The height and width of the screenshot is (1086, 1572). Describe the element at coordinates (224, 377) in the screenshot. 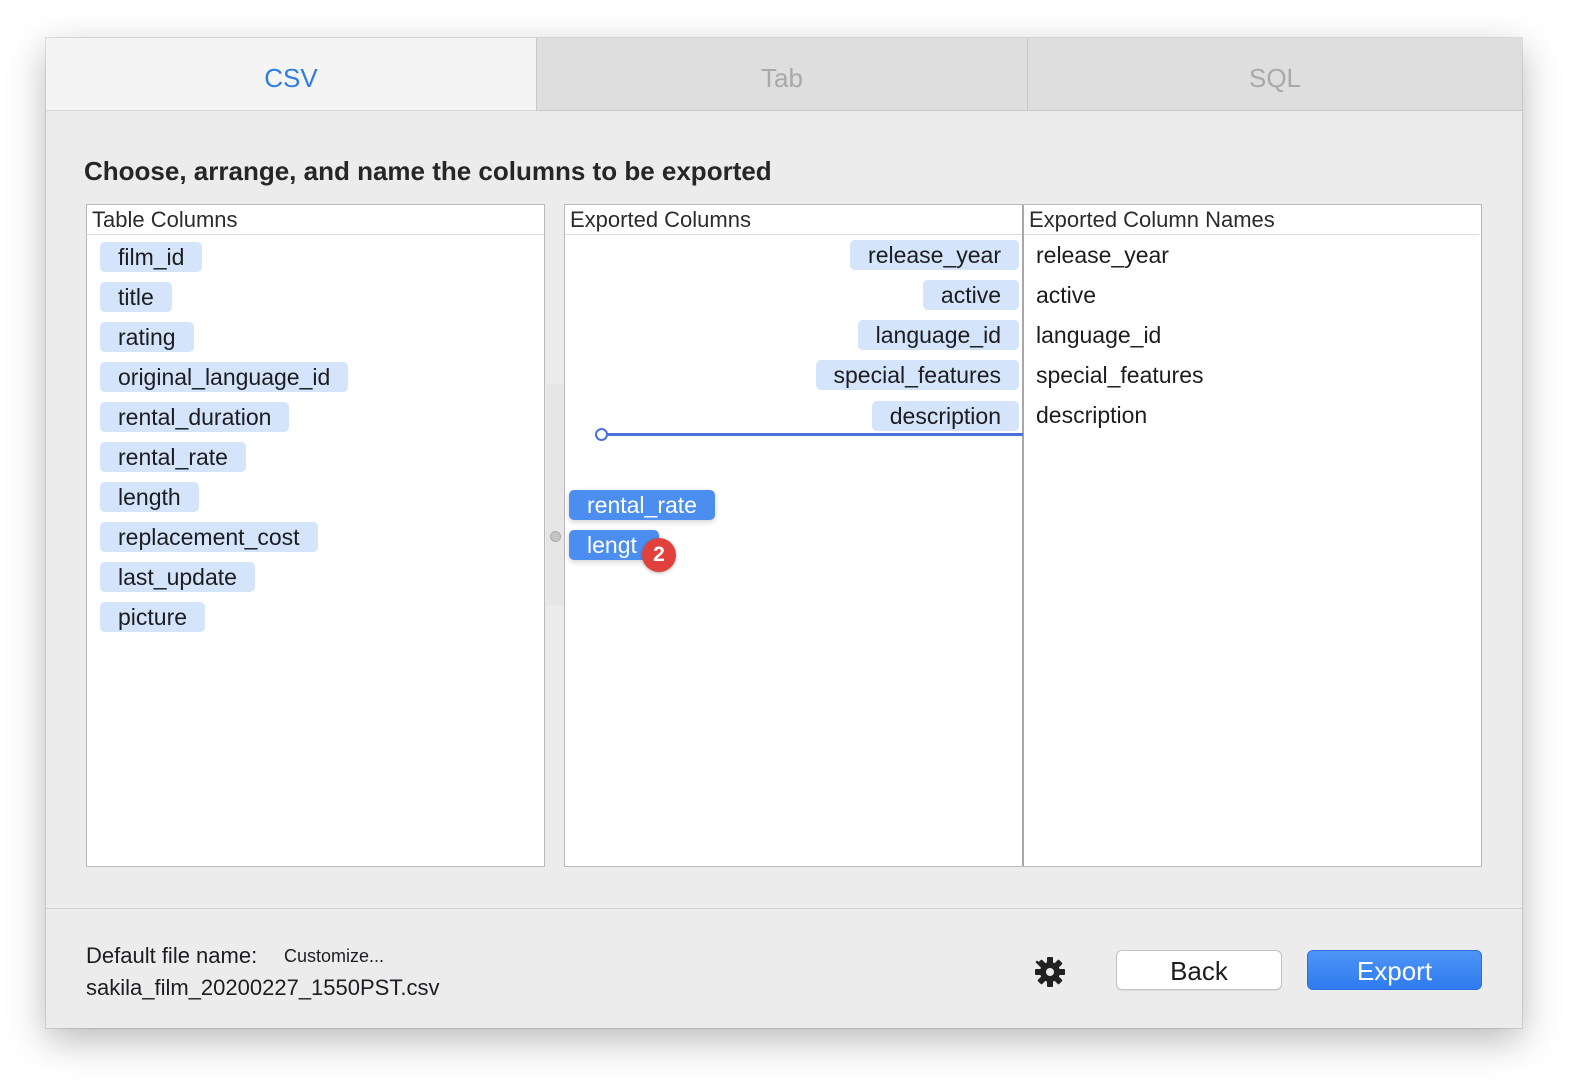

I see `column-pill-original-language-id: original_language_id` at that location.